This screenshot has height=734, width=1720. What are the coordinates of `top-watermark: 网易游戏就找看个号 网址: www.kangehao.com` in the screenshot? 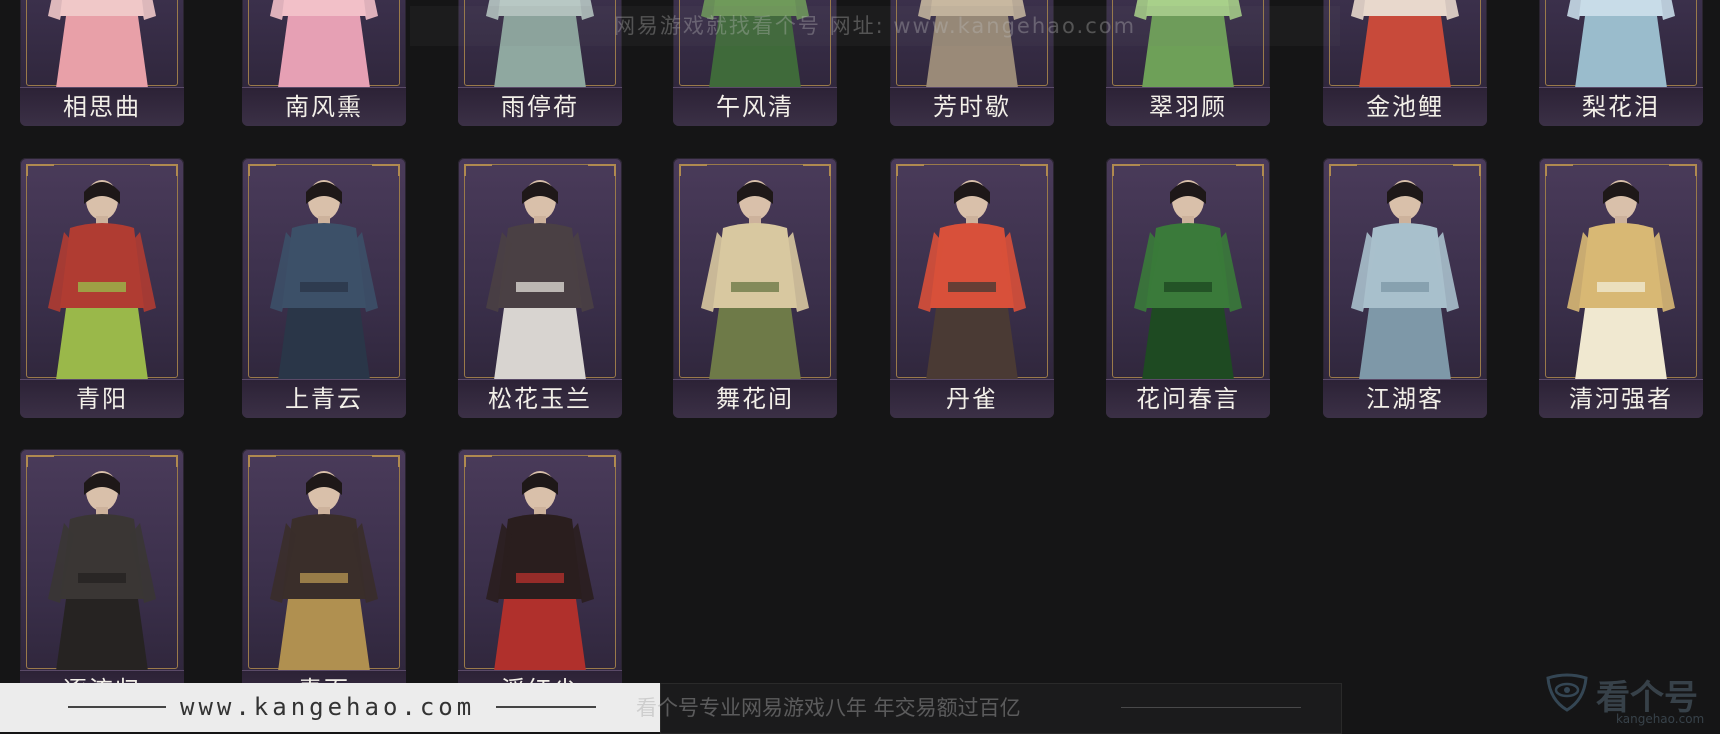 It's located at (875, 26).